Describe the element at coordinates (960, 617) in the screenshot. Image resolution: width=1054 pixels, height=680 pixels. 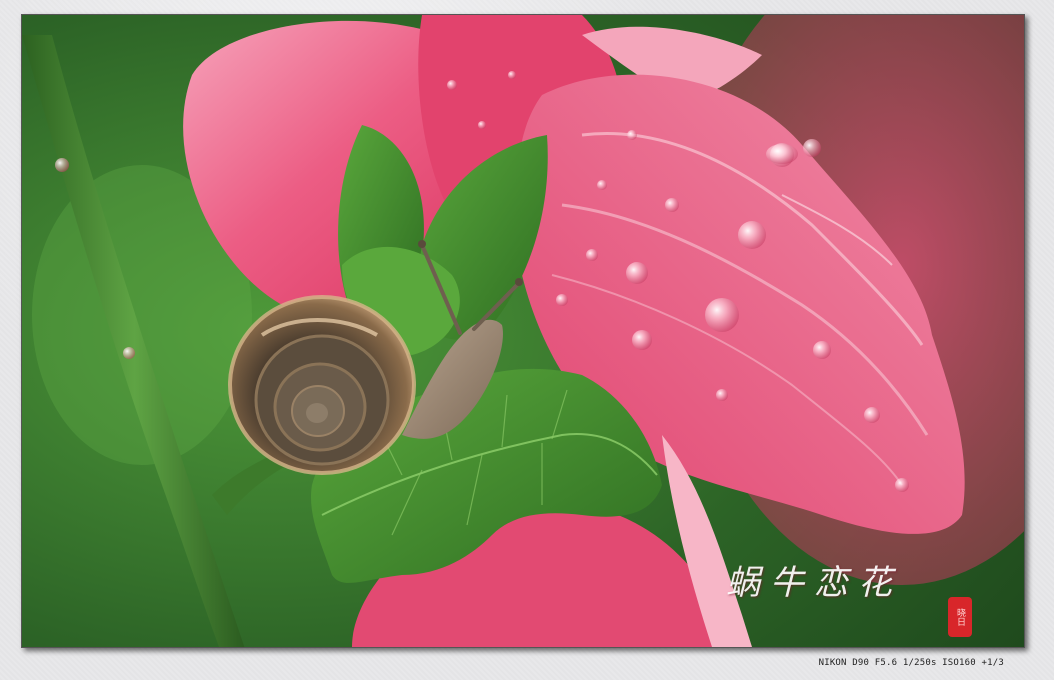
I see `red-seal-stamp: 晓日` at that location.